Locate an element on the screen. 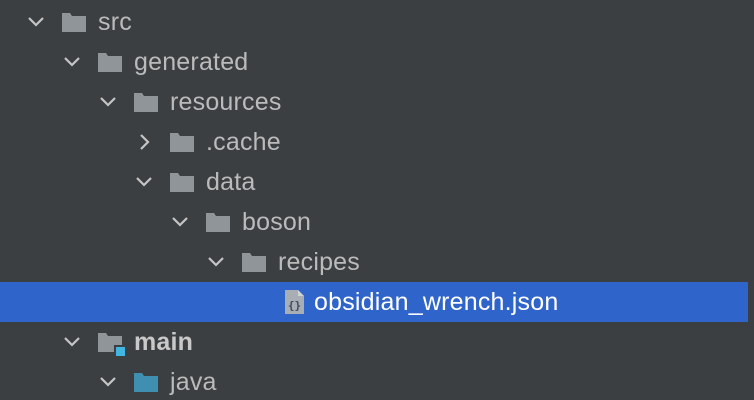 The height and width of the screenshot is (400, 754). source-set-folder-icon is located at coordinates (111, 343).